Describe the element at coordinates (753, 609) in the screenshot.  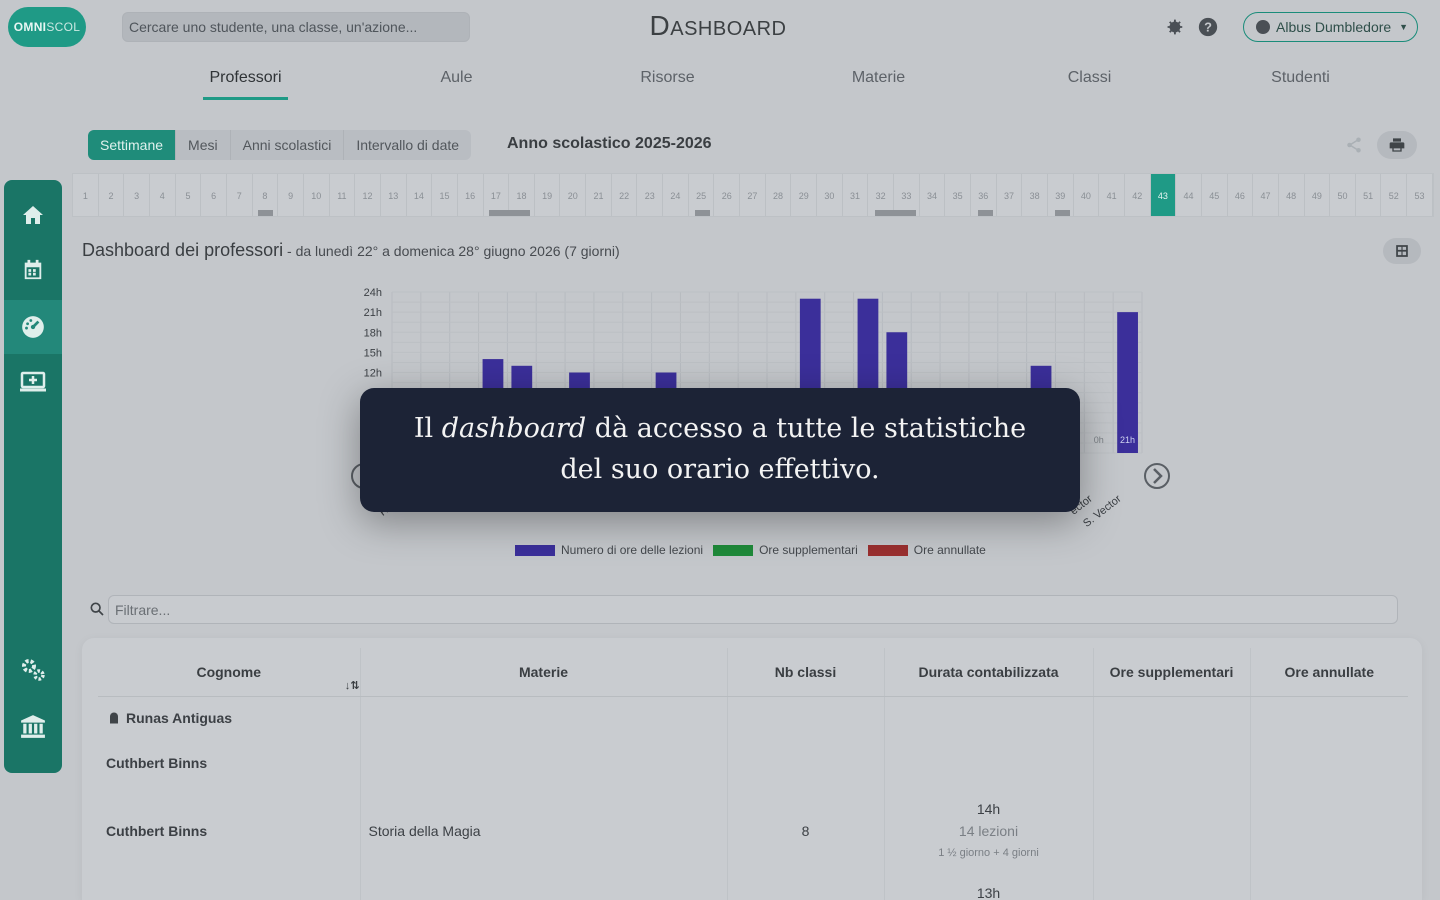
I see `table-filter-input` at that location.